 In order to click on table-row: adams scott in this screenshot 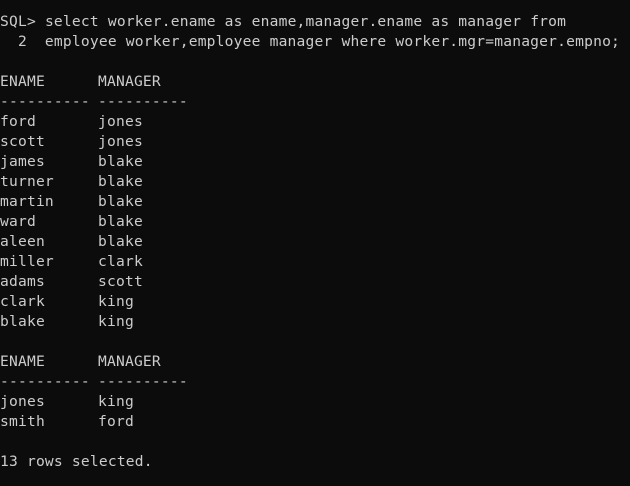, I will do `click(315, 282)`.